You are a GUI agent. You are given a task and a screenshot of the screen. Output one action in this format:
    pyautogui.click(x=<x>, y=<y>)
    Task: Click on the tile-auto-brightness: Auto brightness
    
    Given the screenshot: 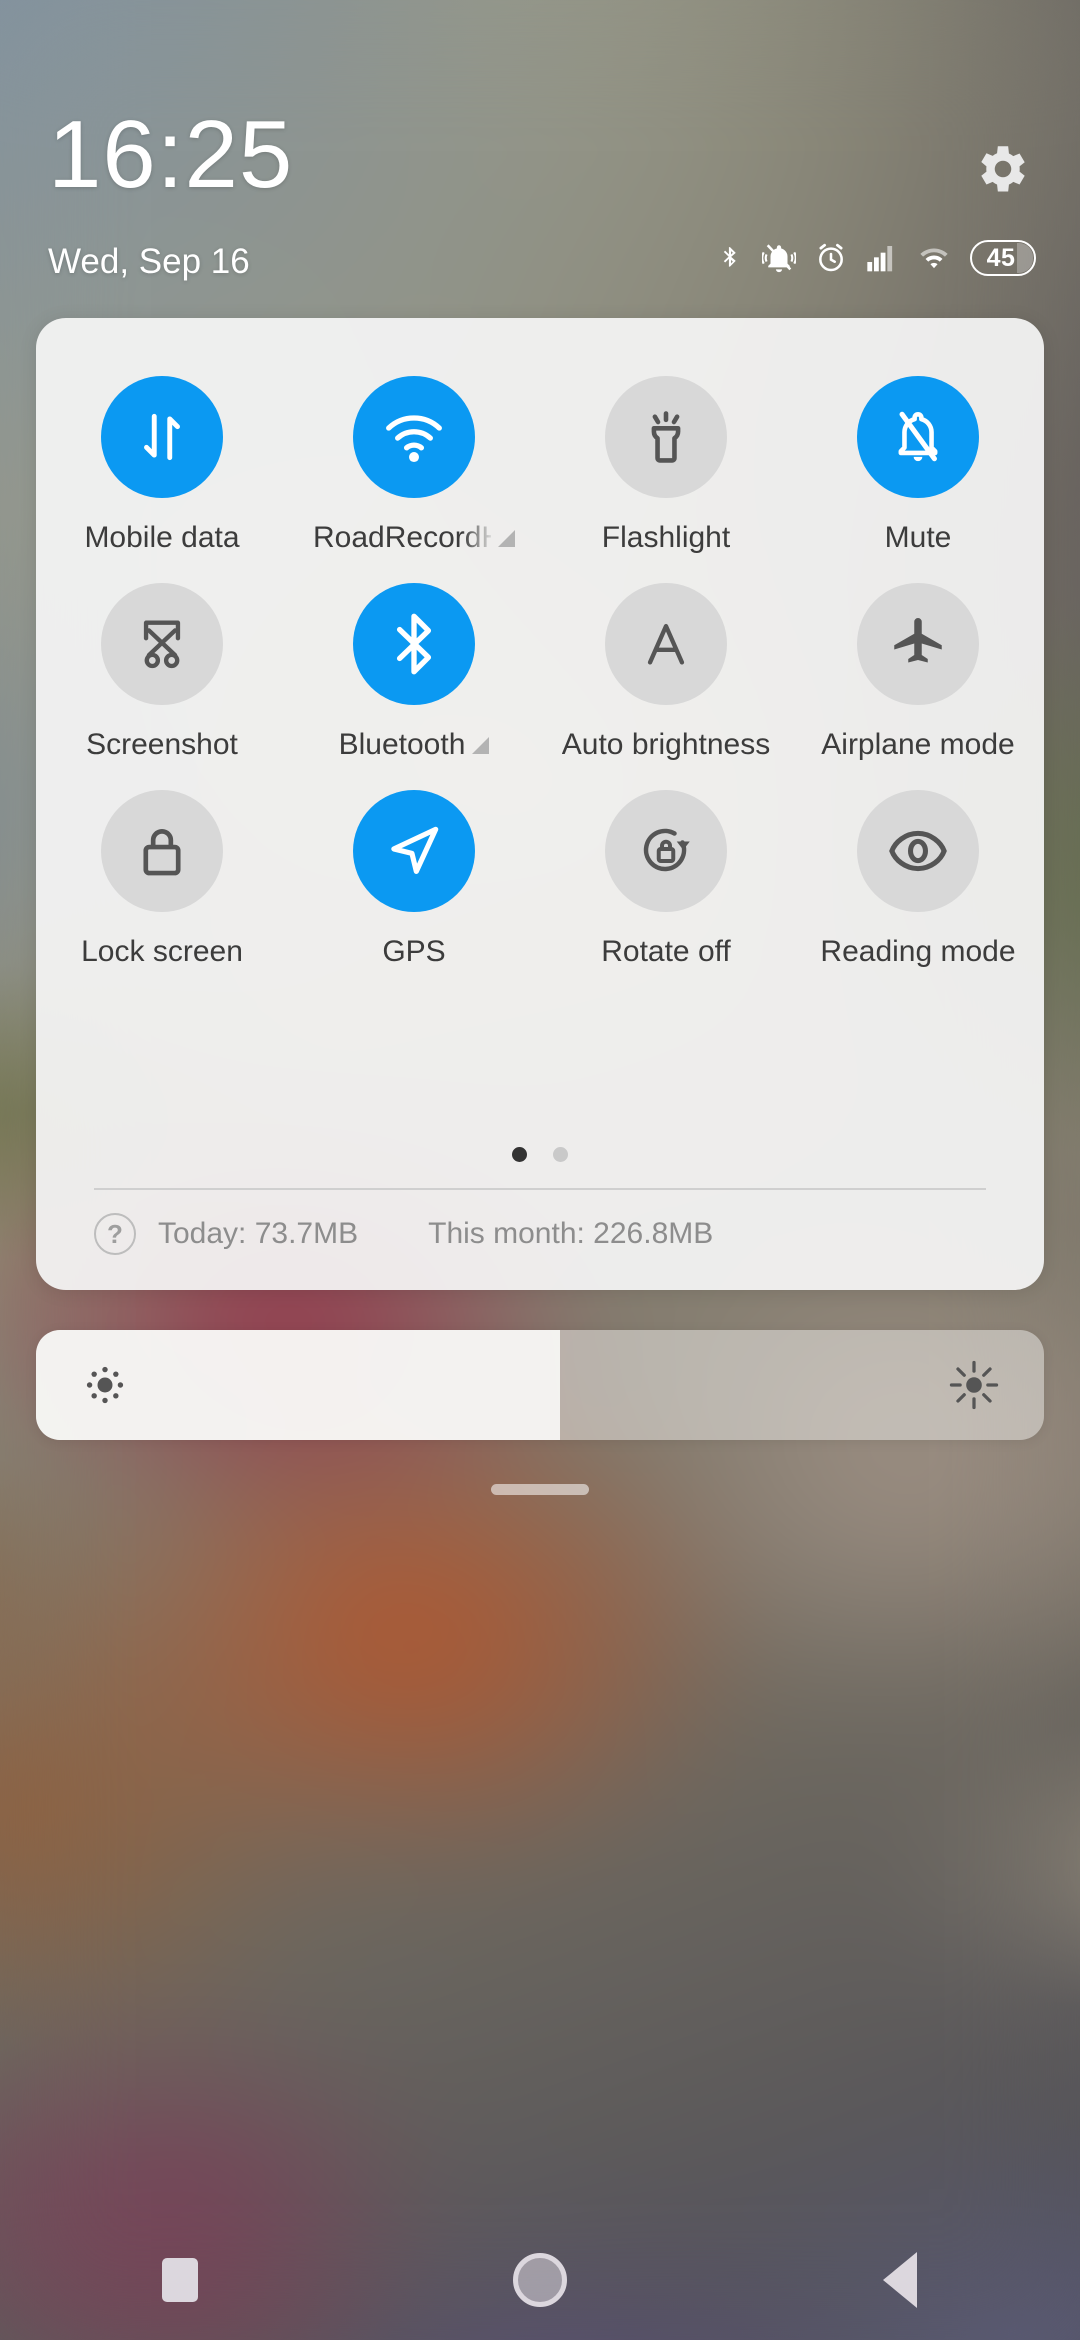 What is the action you would take?
    pyautogui.click(x=666, y=661)
    